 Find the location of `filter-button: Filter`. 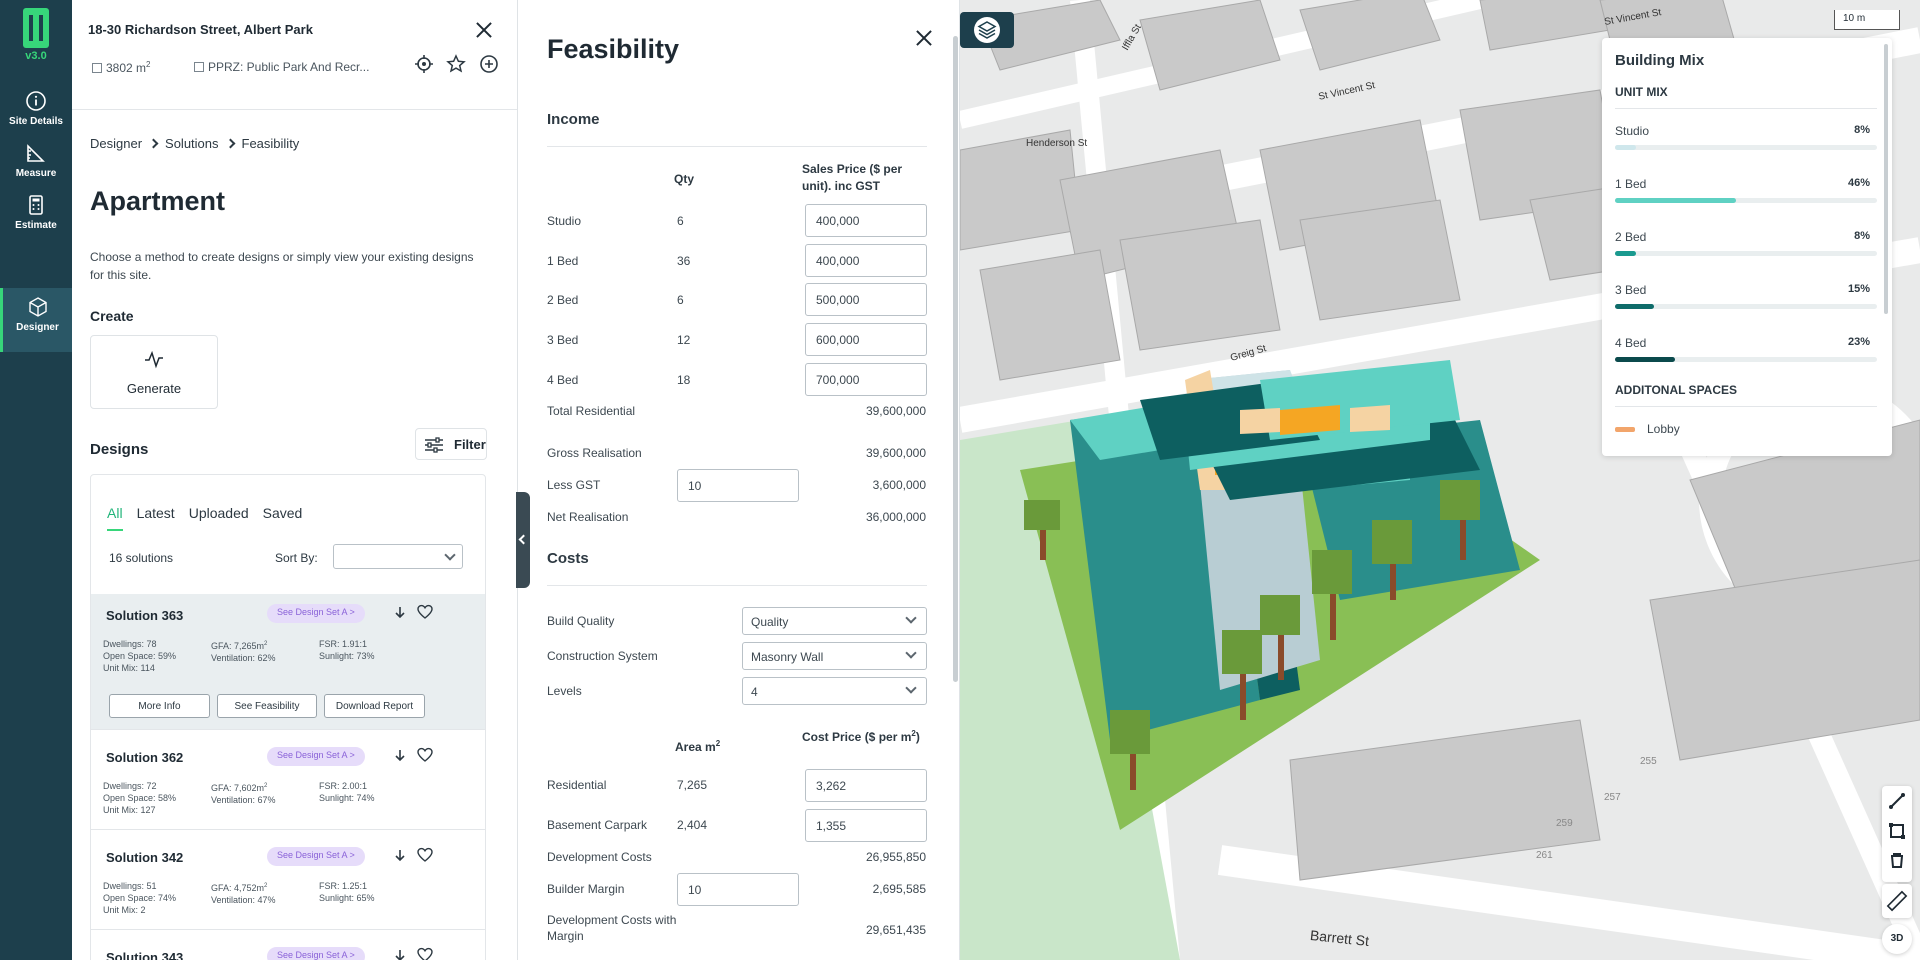

filter-button: Filter is located at coordinates (451, 444).